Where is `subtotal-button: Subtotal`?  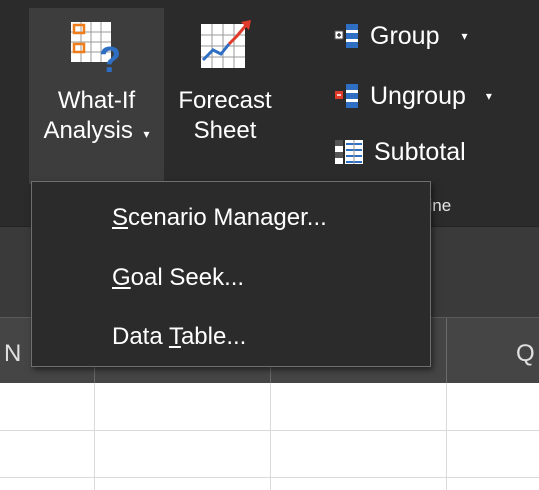 subtotal-button: Subtotal is located at coordinates (400, 152).